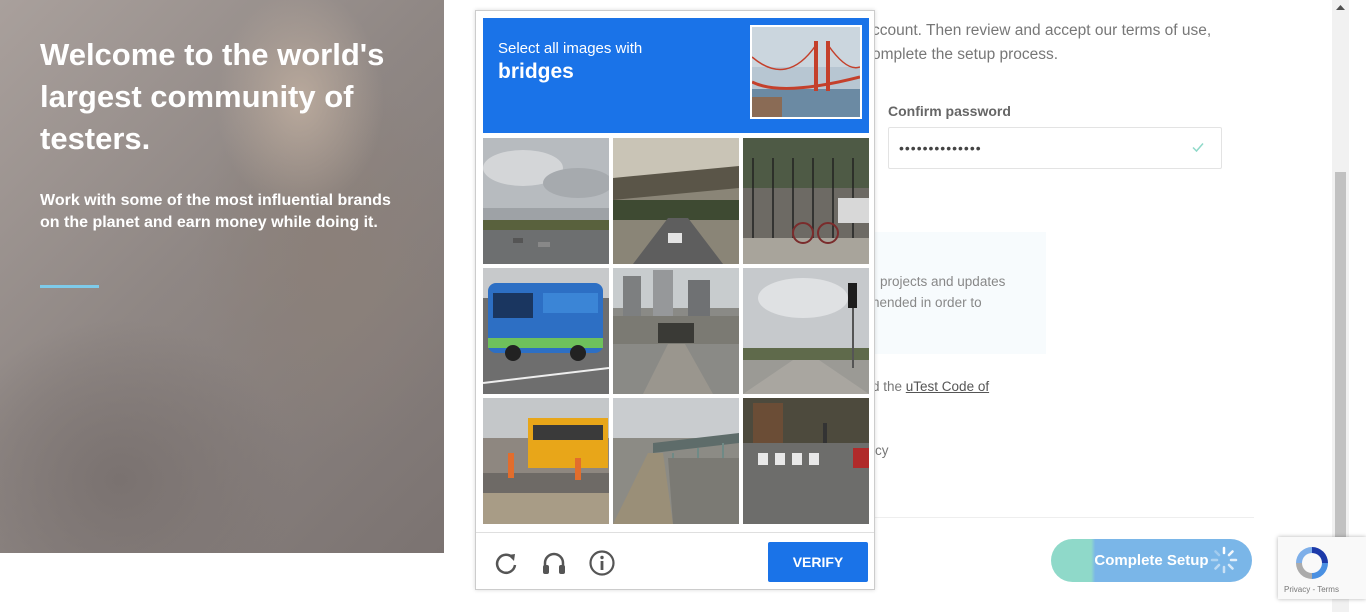  What do you see at coordinates (958, 293) in the screenshot?
I see `info-box` at bounding box center [958, 293].